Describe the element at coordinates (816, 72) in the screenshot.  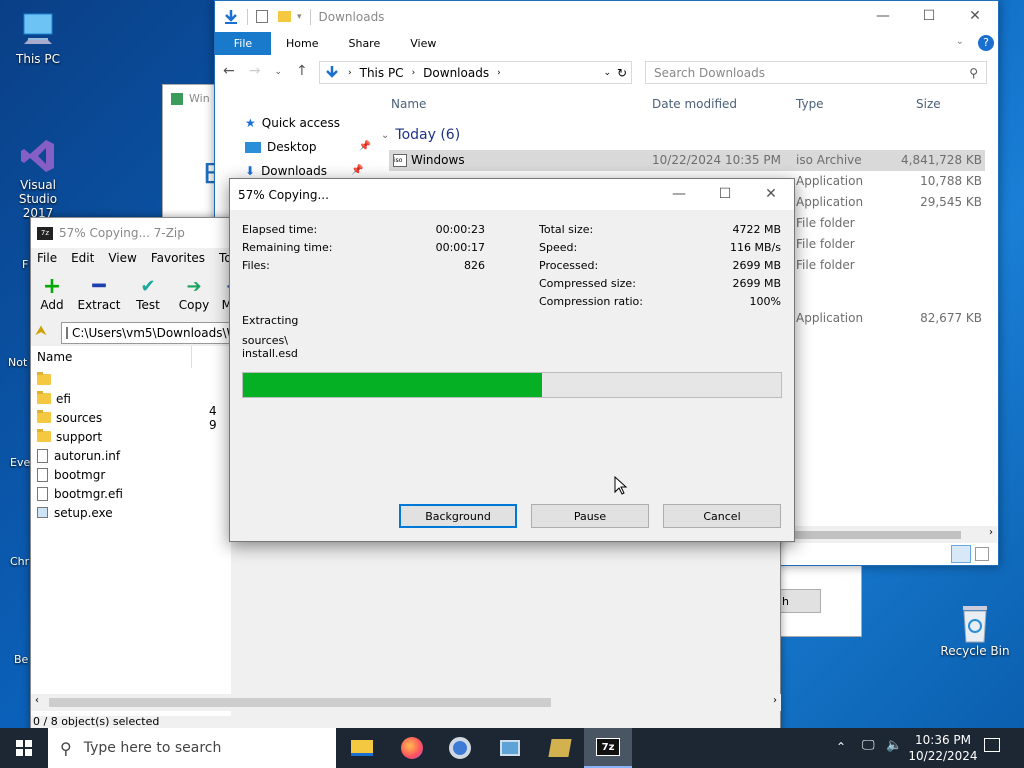
I see `search-box: Search Downloads ⚲` at that location.